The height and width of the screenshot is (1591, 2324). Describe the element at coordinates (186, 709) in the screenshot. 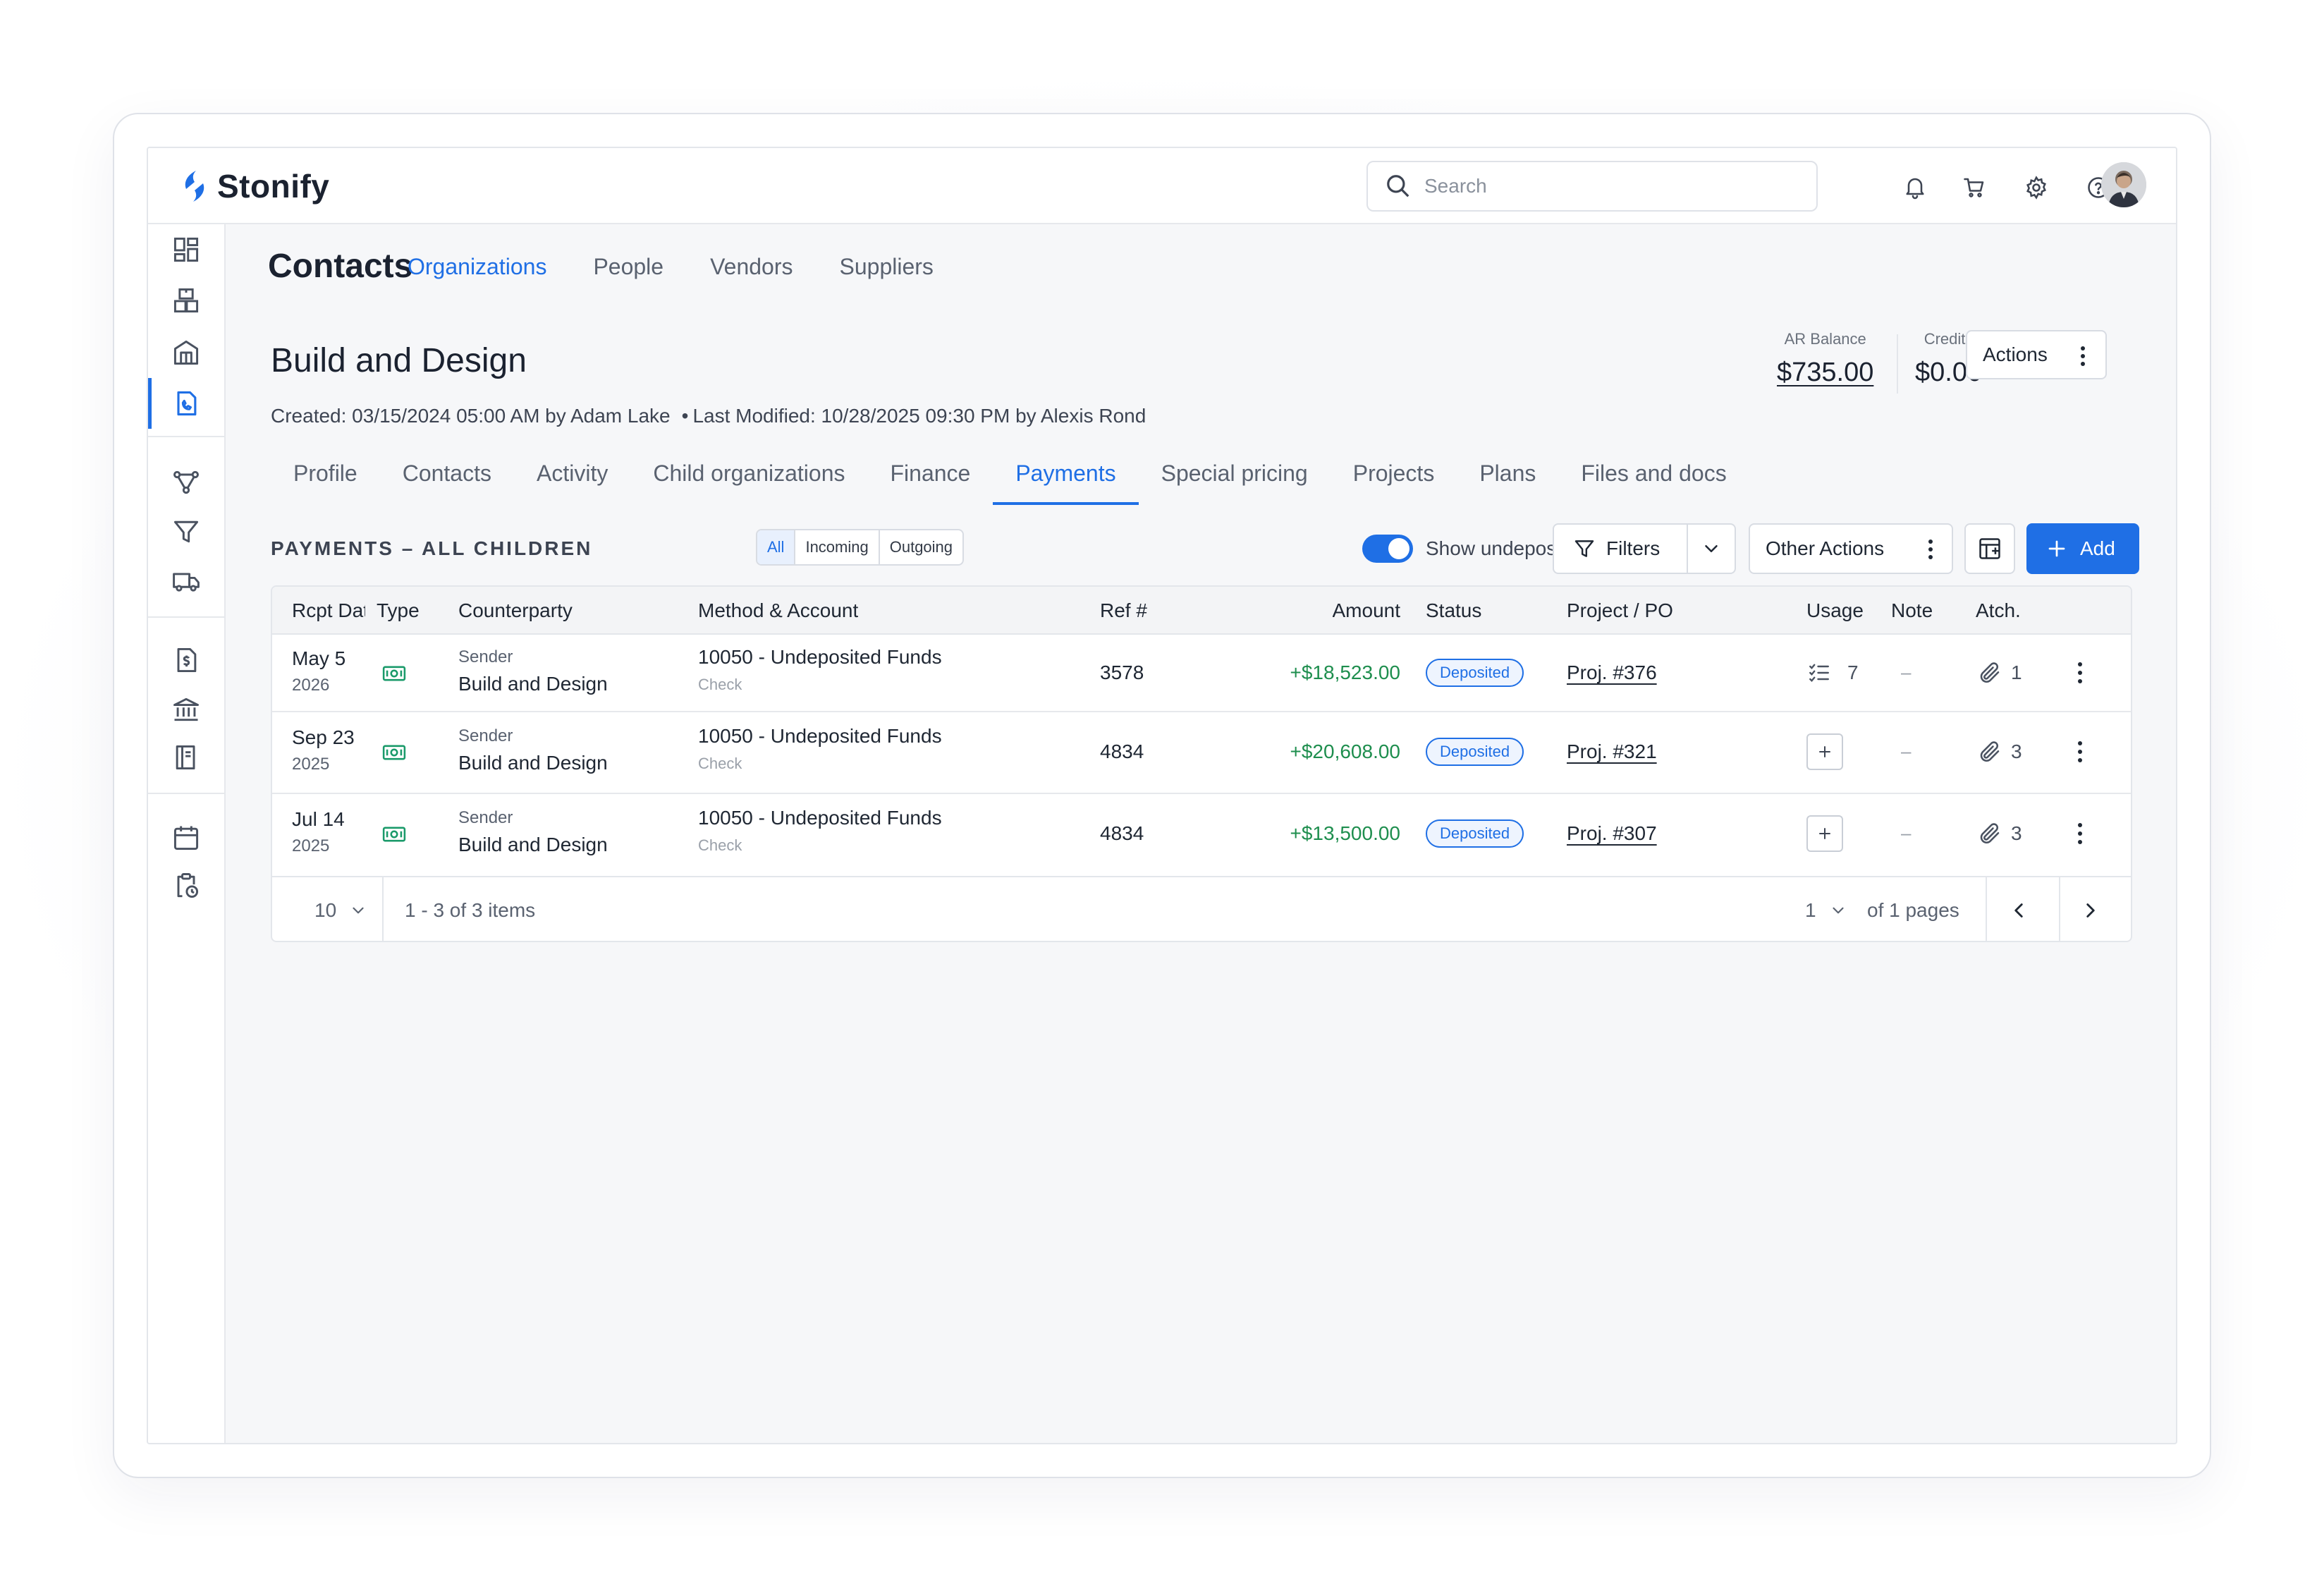

I see `sidebar-item-banking` at that location.